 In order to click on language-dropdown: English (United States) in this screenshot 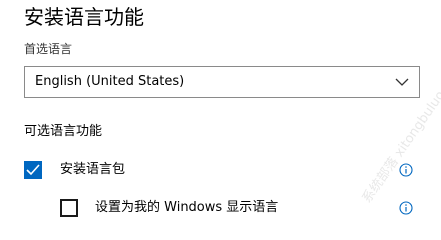, I will do `click(222, 82)`.